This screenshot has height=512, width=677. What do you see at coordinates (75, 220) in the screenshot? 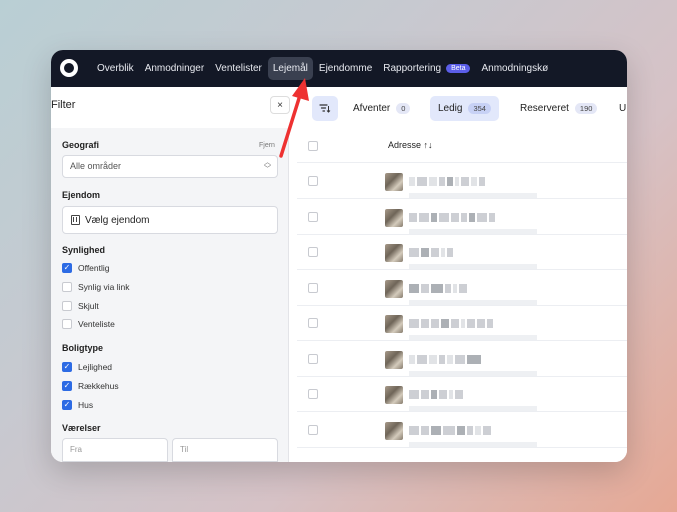
I see `building-icon` at bounding box center [75, 220].